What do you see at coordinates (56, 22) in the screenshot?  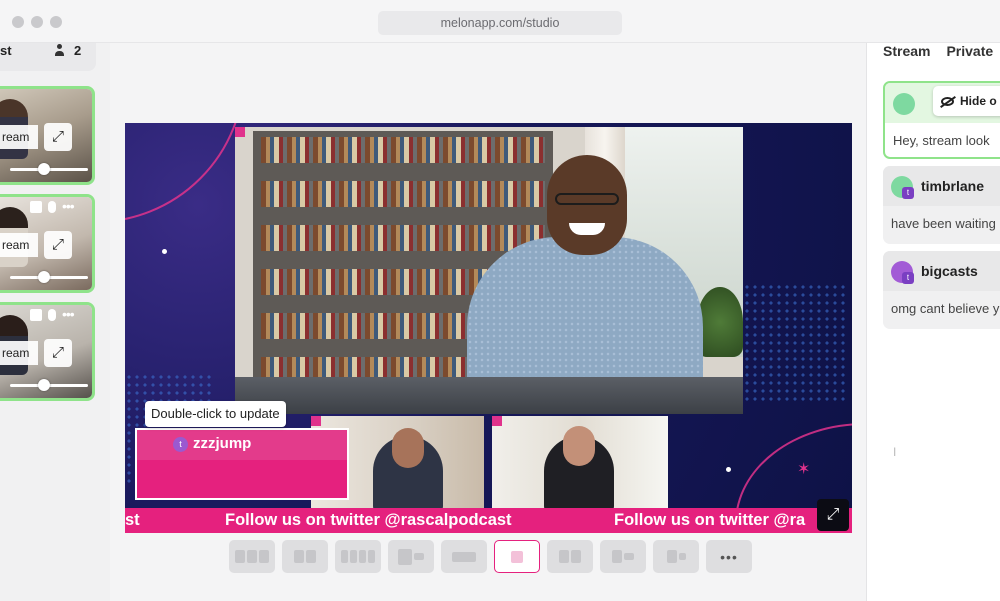 I see `maximize-window-button` at bounding box center [56, 22].